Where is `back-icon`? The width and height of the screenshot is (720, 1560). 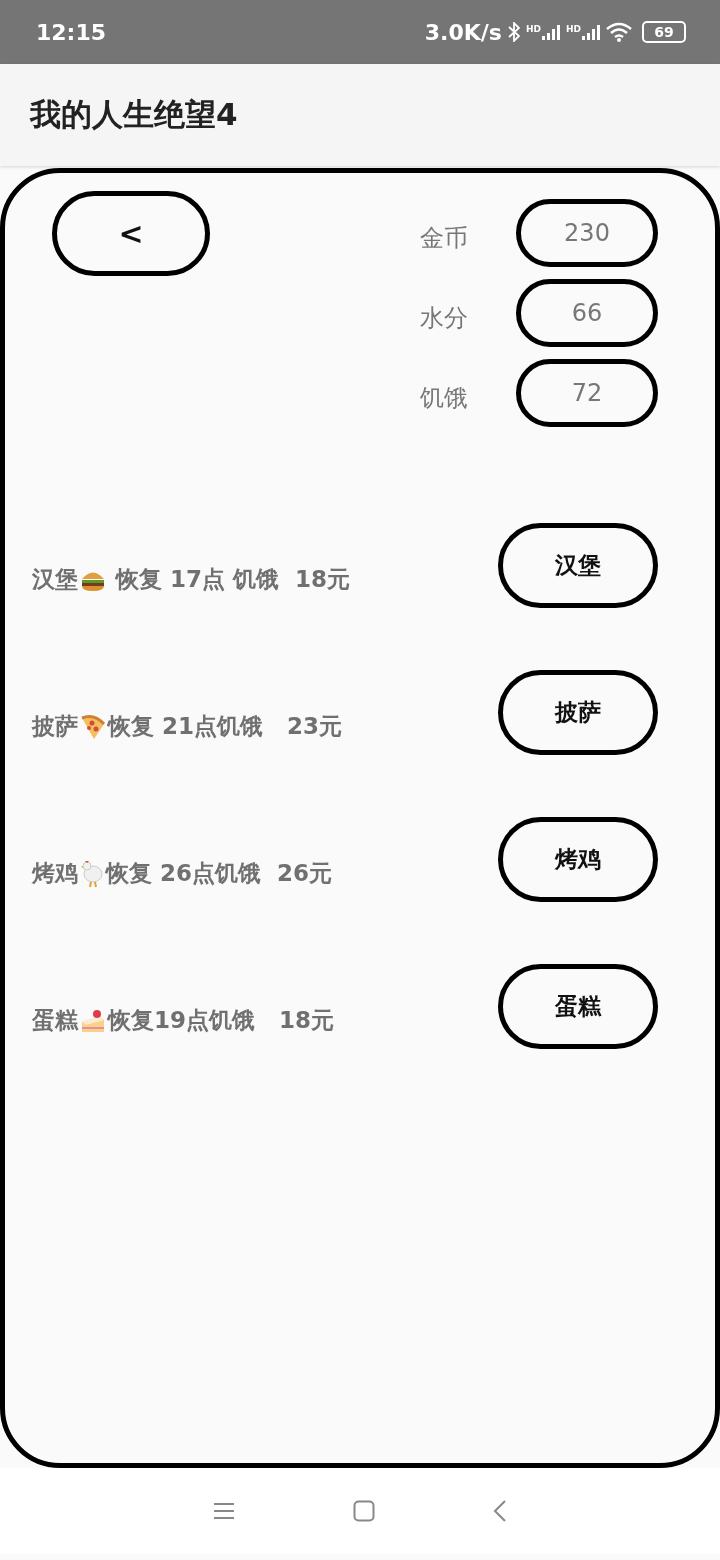 back-icon is located at coordinates (500, 1511).